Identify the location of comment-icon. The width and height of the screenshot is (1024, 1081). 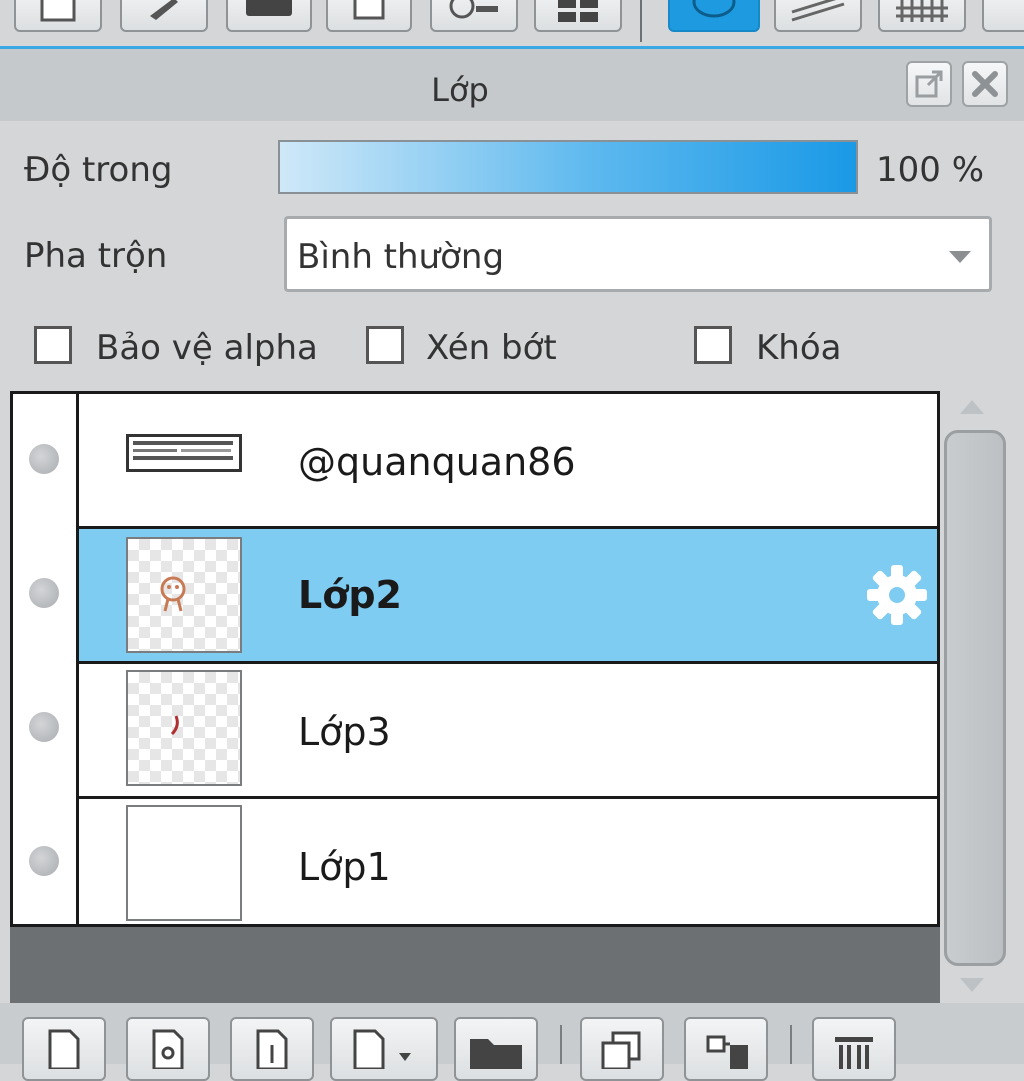
(269, 16).